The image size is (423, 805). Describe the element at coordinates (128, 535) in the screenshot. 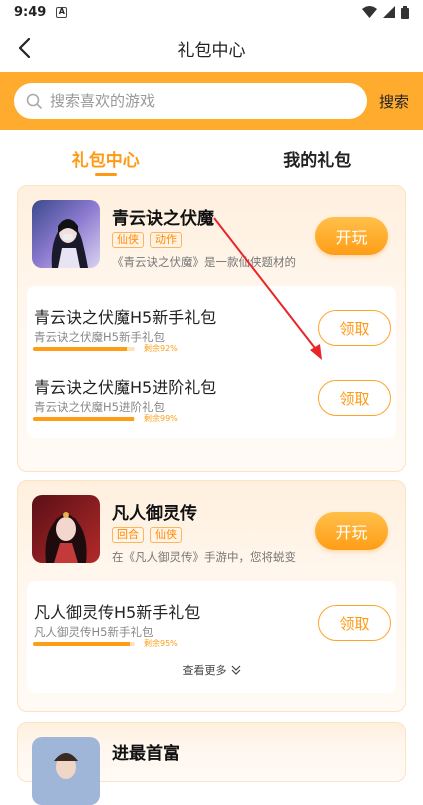

I see `game-tag: 回合` at that location.